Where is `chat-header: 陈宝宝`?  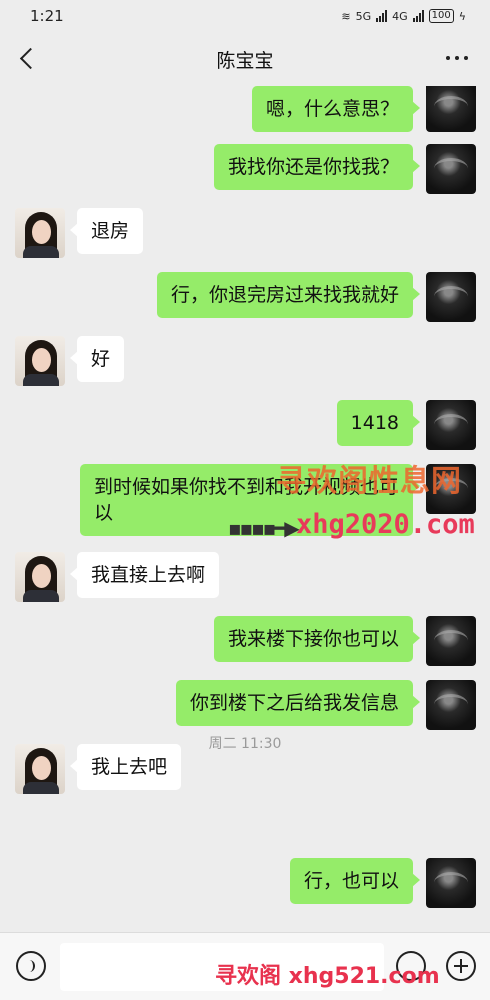 chat-header: 陈宝宝 is located at coordinates (245, 59).